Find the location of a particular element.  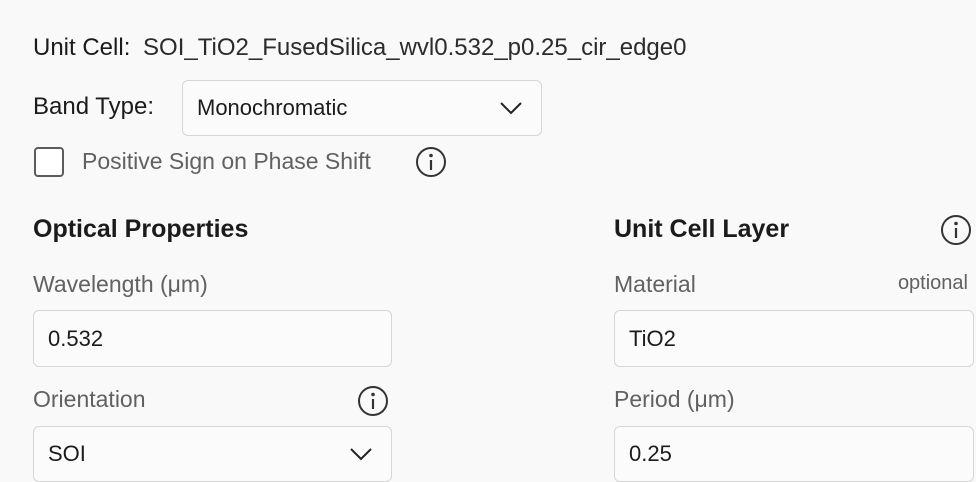

orientation-value: SOI is located at coordinates (67, 453).